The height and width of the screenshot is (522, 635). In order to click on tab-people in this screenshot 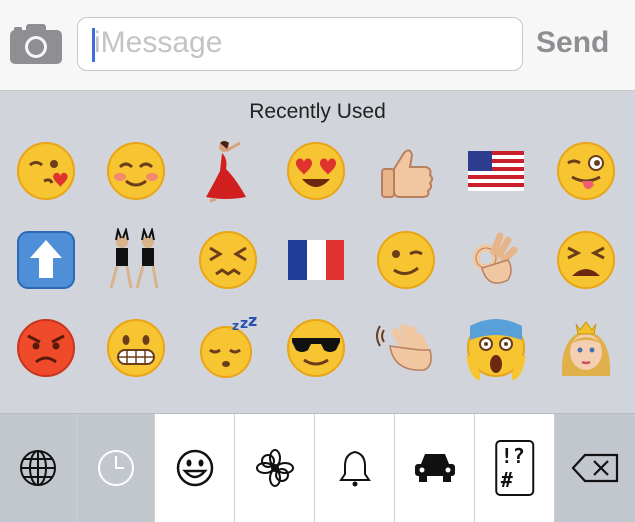, I will do `click(195, 468)`.